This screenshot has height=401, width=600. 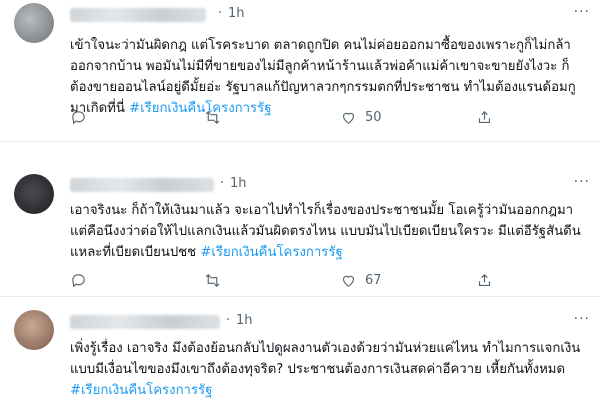 I want to click on like-button: 67, so click(x=361, y=280).